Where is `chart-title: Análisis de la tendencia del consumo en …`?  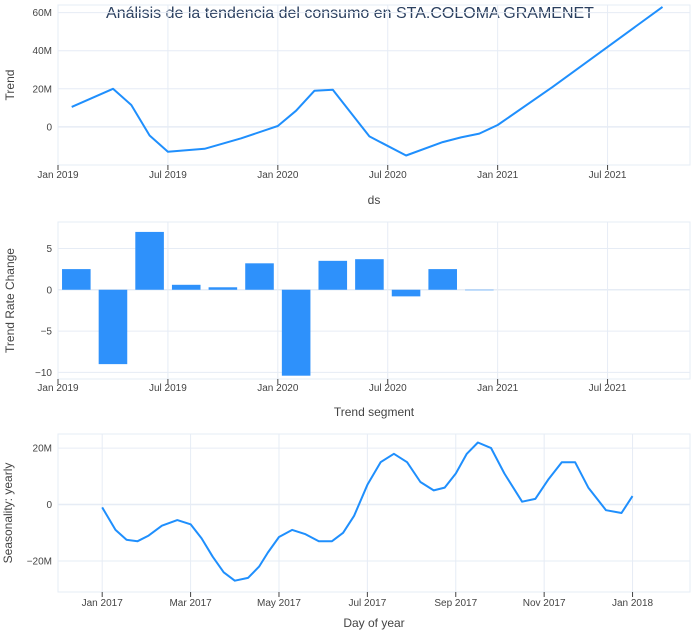
chart-title: Análisis de la tendencia del consumo en … is located at coordinates (350, 13).